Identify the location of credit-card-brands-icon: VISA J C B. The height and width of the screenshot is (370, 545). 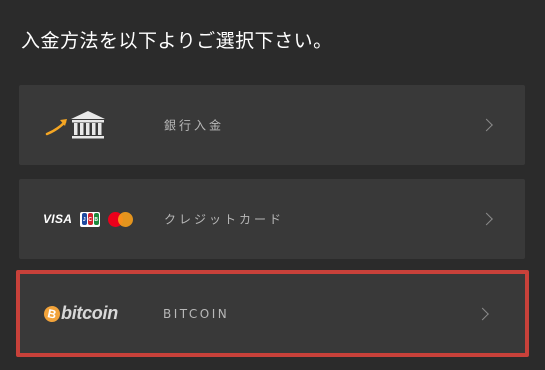
(88, 219).